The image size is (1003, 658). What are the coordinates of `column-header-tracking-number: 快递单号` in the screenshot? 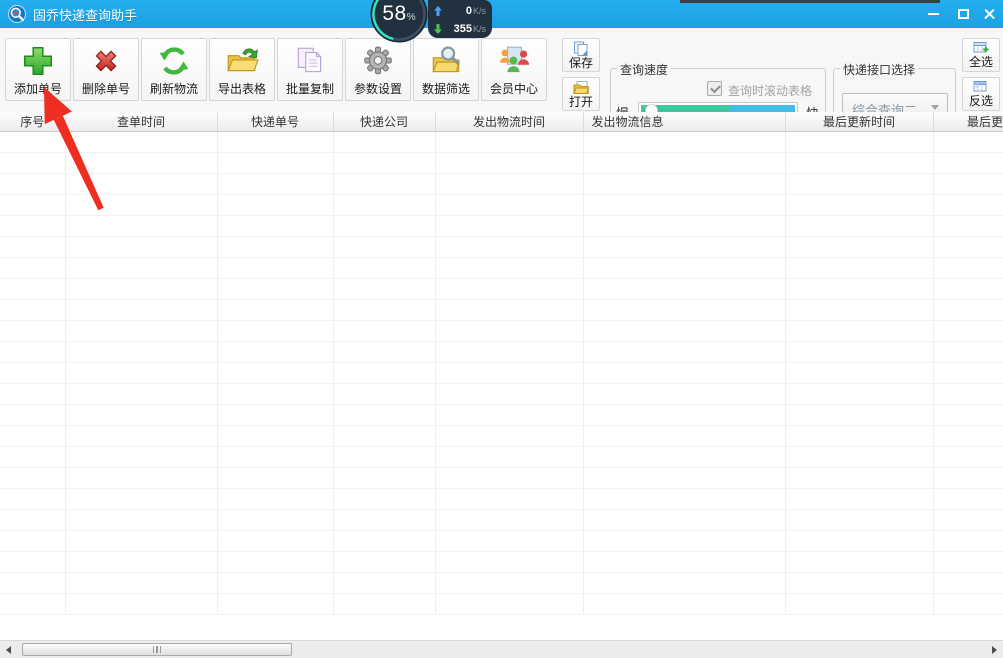 It's located at (275, 122).